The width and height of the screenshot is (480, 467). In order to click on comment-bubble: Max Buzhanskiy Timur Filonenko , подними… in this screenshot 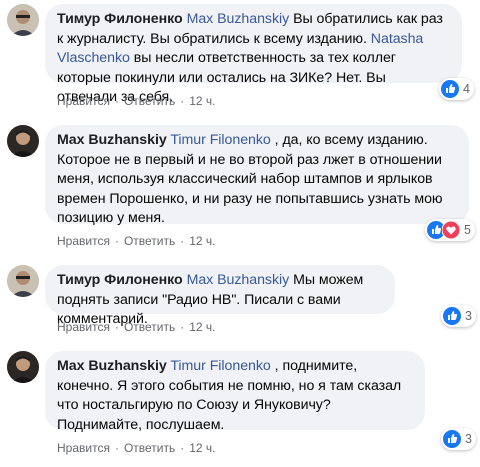, I will do `click(235, 392)`.